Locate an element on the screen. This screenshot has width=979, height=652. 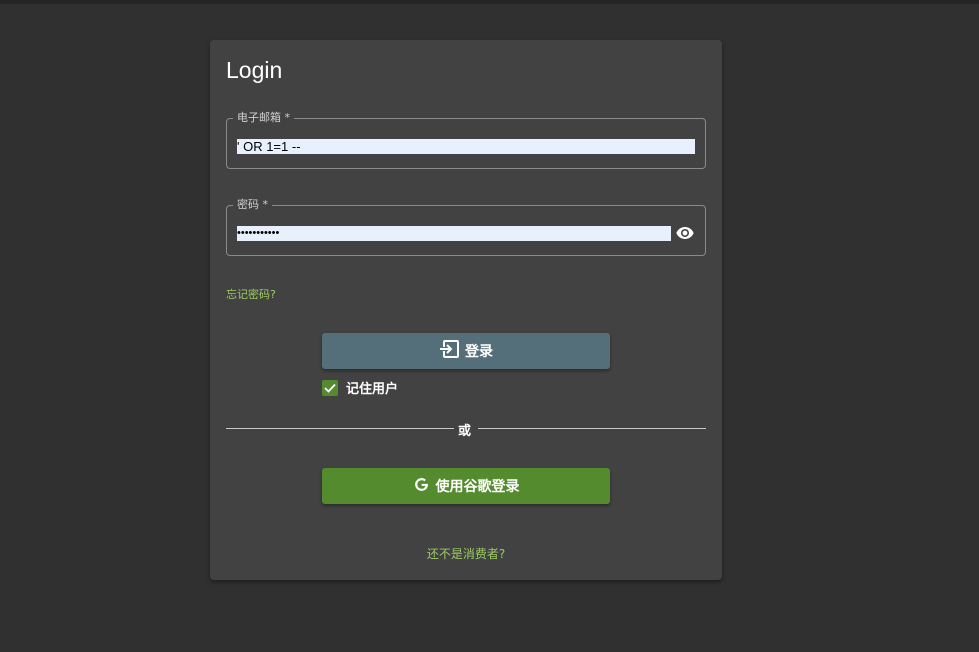
remember-me-checkbox: 记住用户 is located at coordinates (360, 387).